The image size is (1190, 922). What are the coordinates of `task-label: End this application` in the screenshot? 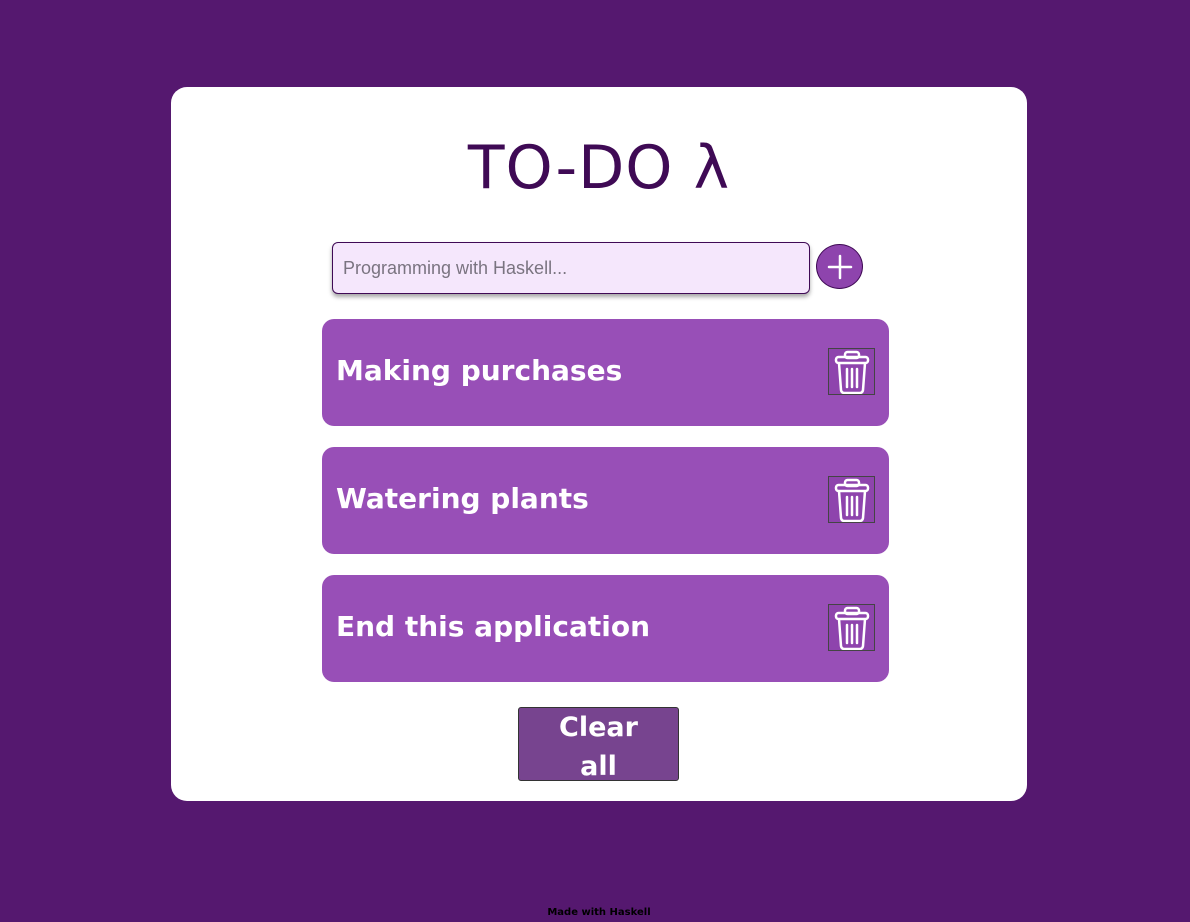 It's located at (493, 626).